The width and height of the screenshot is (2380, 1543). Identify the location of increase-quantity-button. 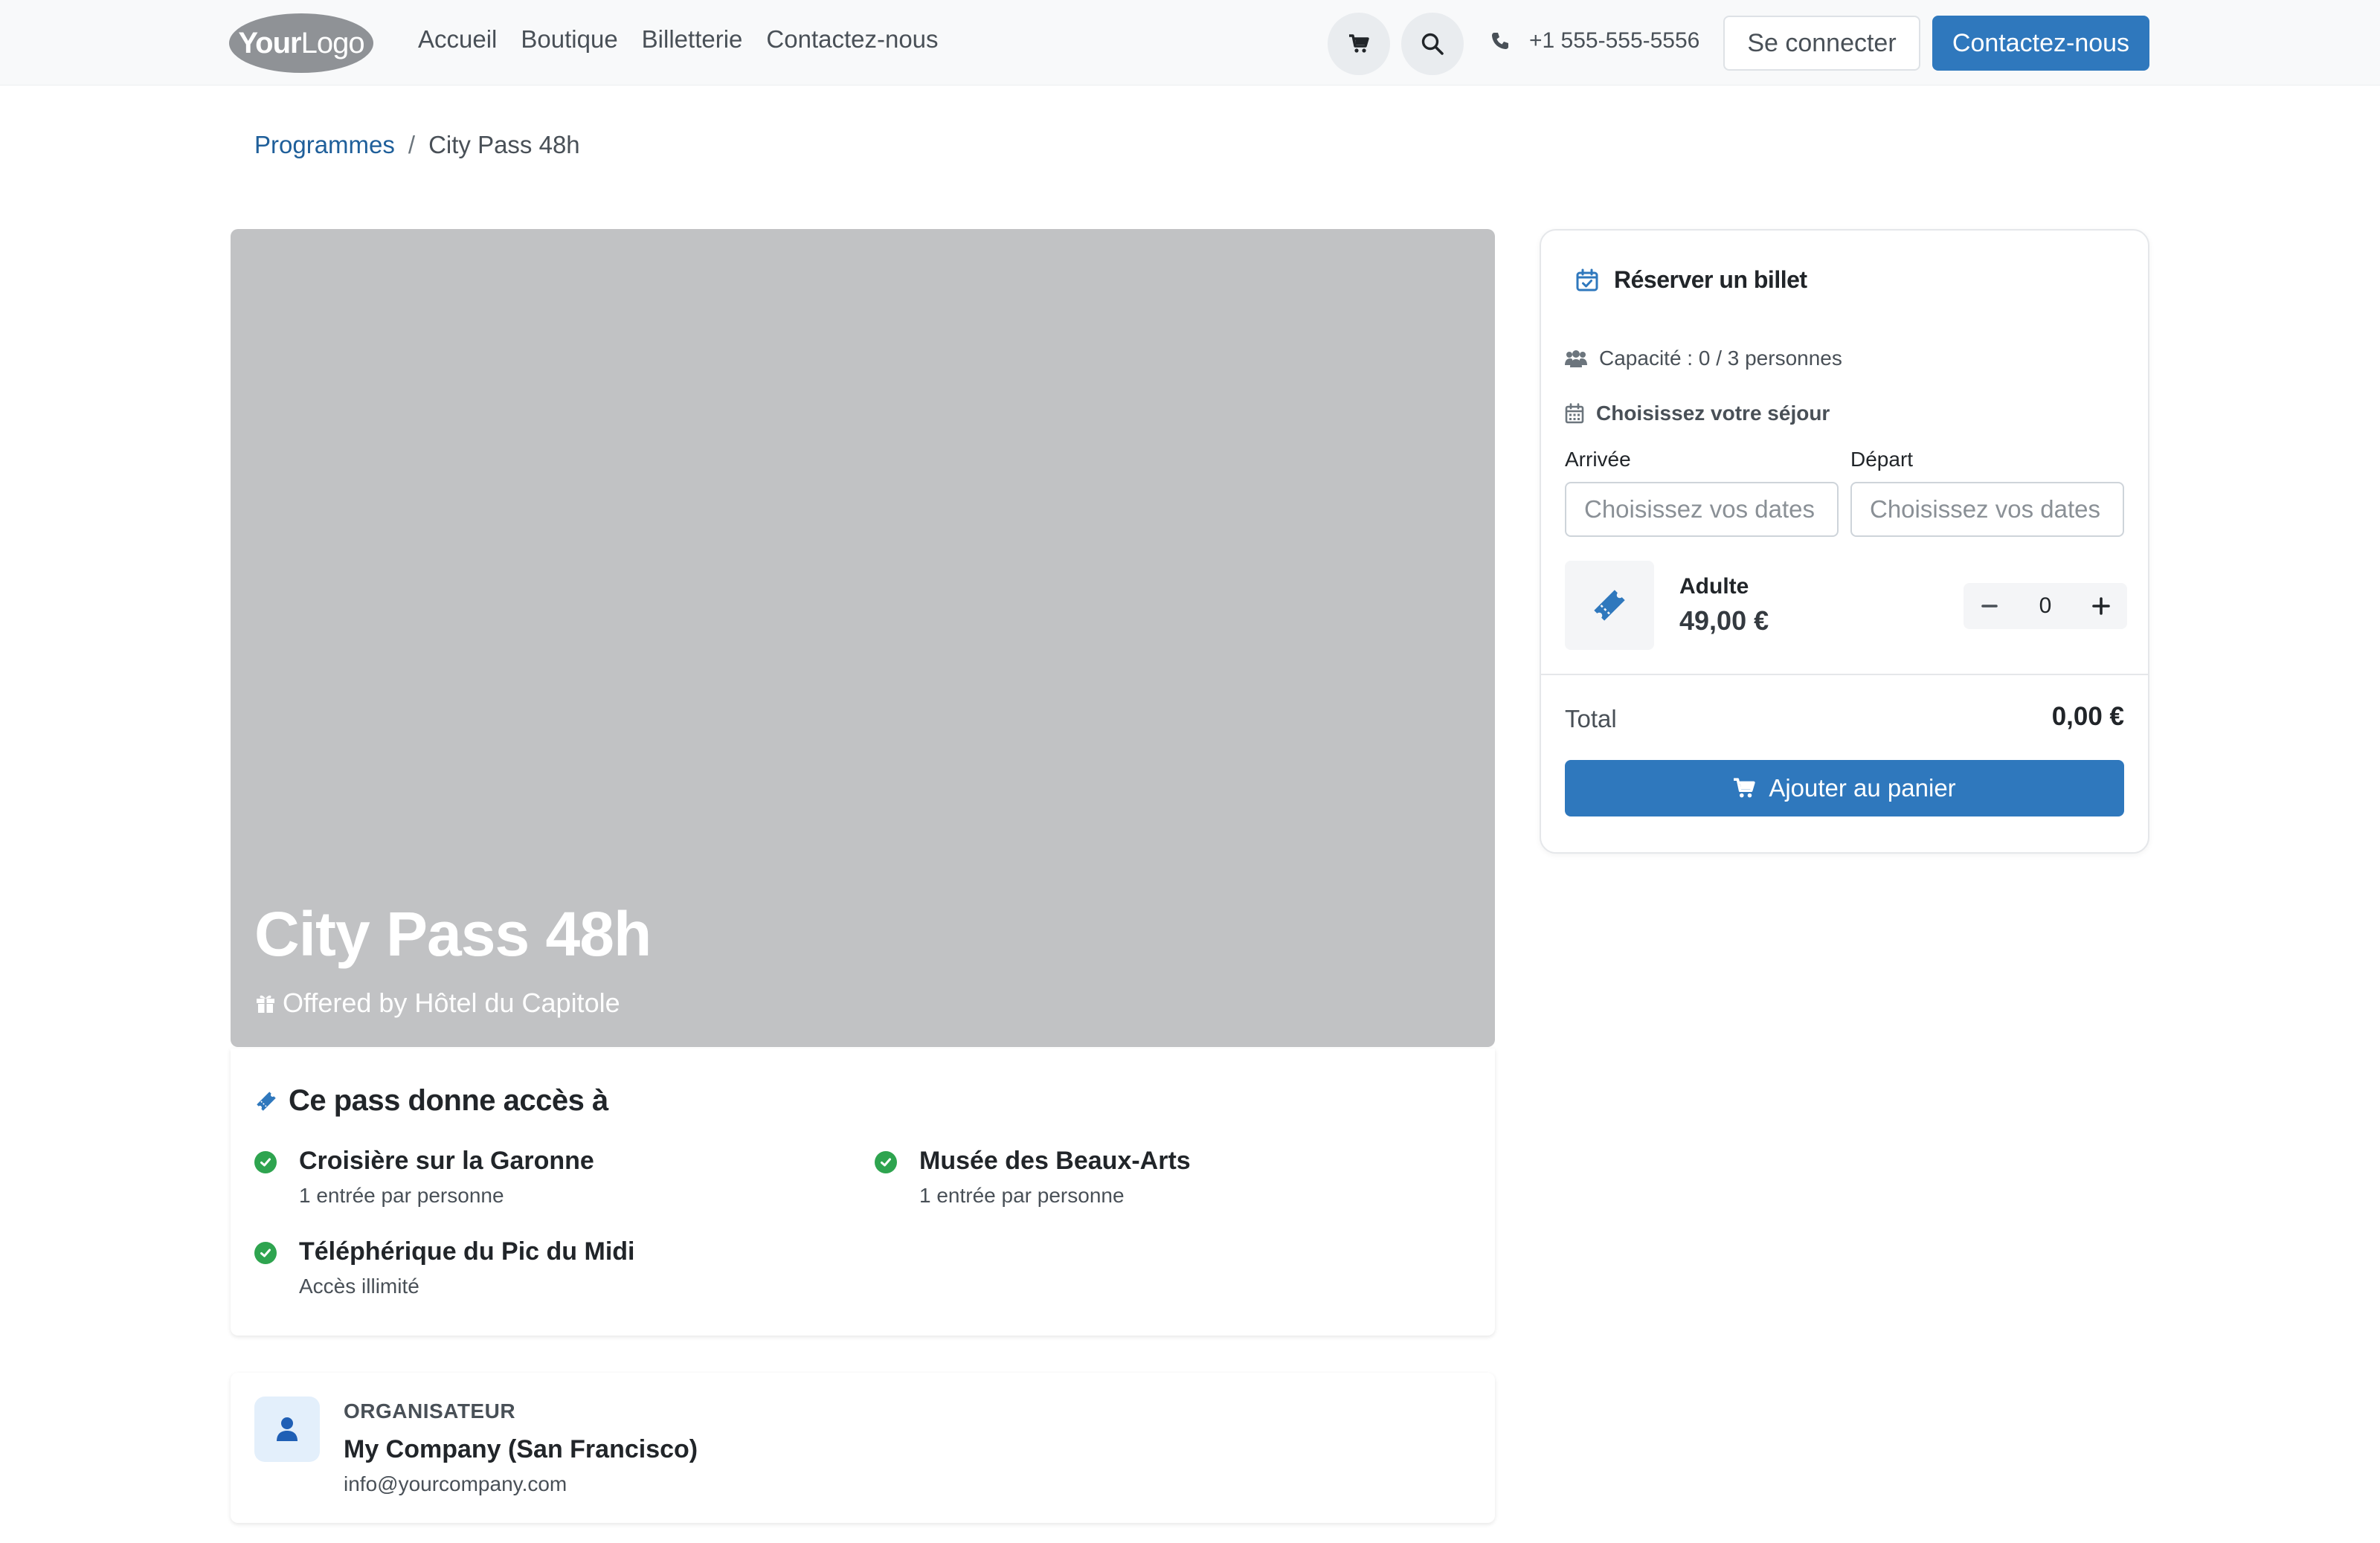
(2101, 606).